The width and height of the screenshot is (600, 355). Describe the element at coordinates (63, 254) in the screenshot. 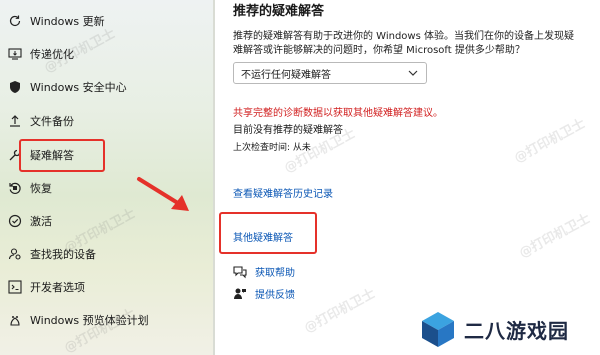

I see `sidebar-item-label: 查找我的设备` at that location.